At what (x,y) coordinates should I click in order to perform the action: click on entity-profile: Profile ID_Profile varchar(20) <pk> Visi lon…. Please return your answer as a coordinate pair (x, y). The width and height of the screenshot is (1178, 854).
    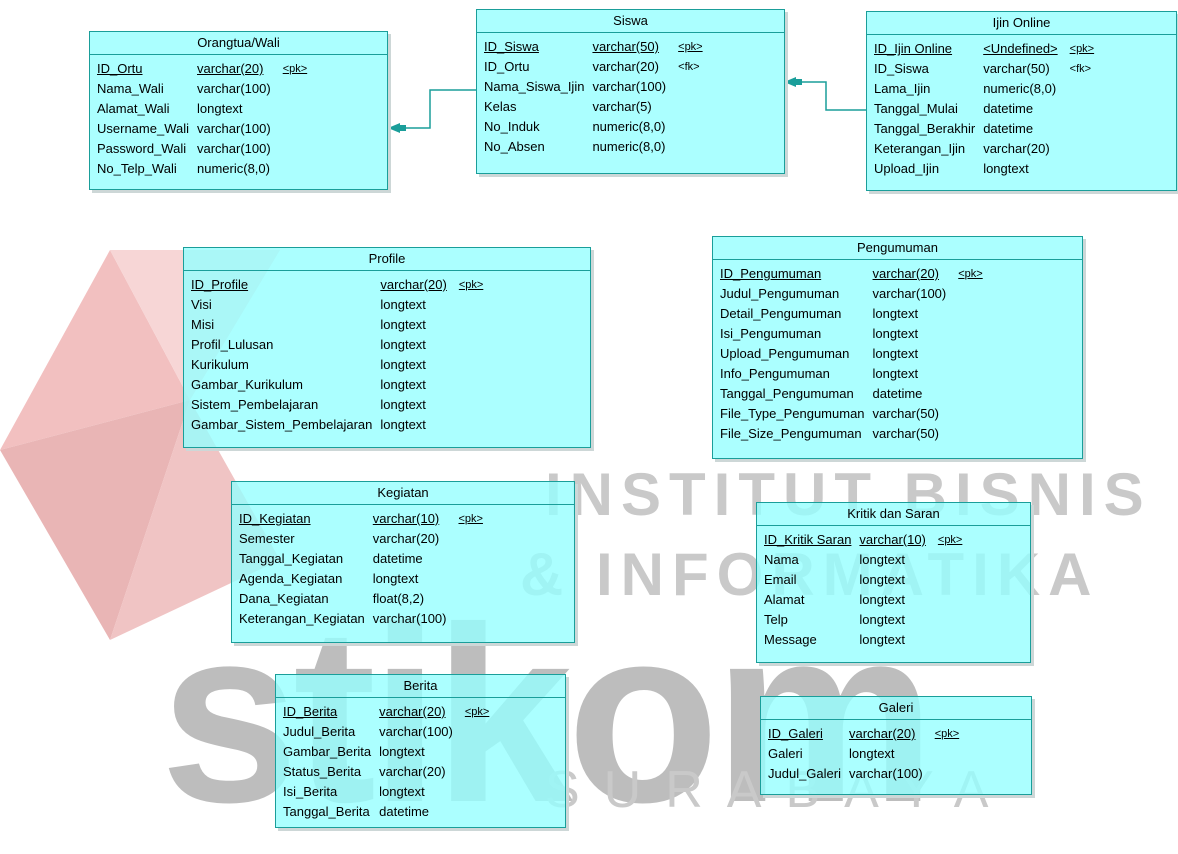
    Looking at the image, I should click on (387, 347).